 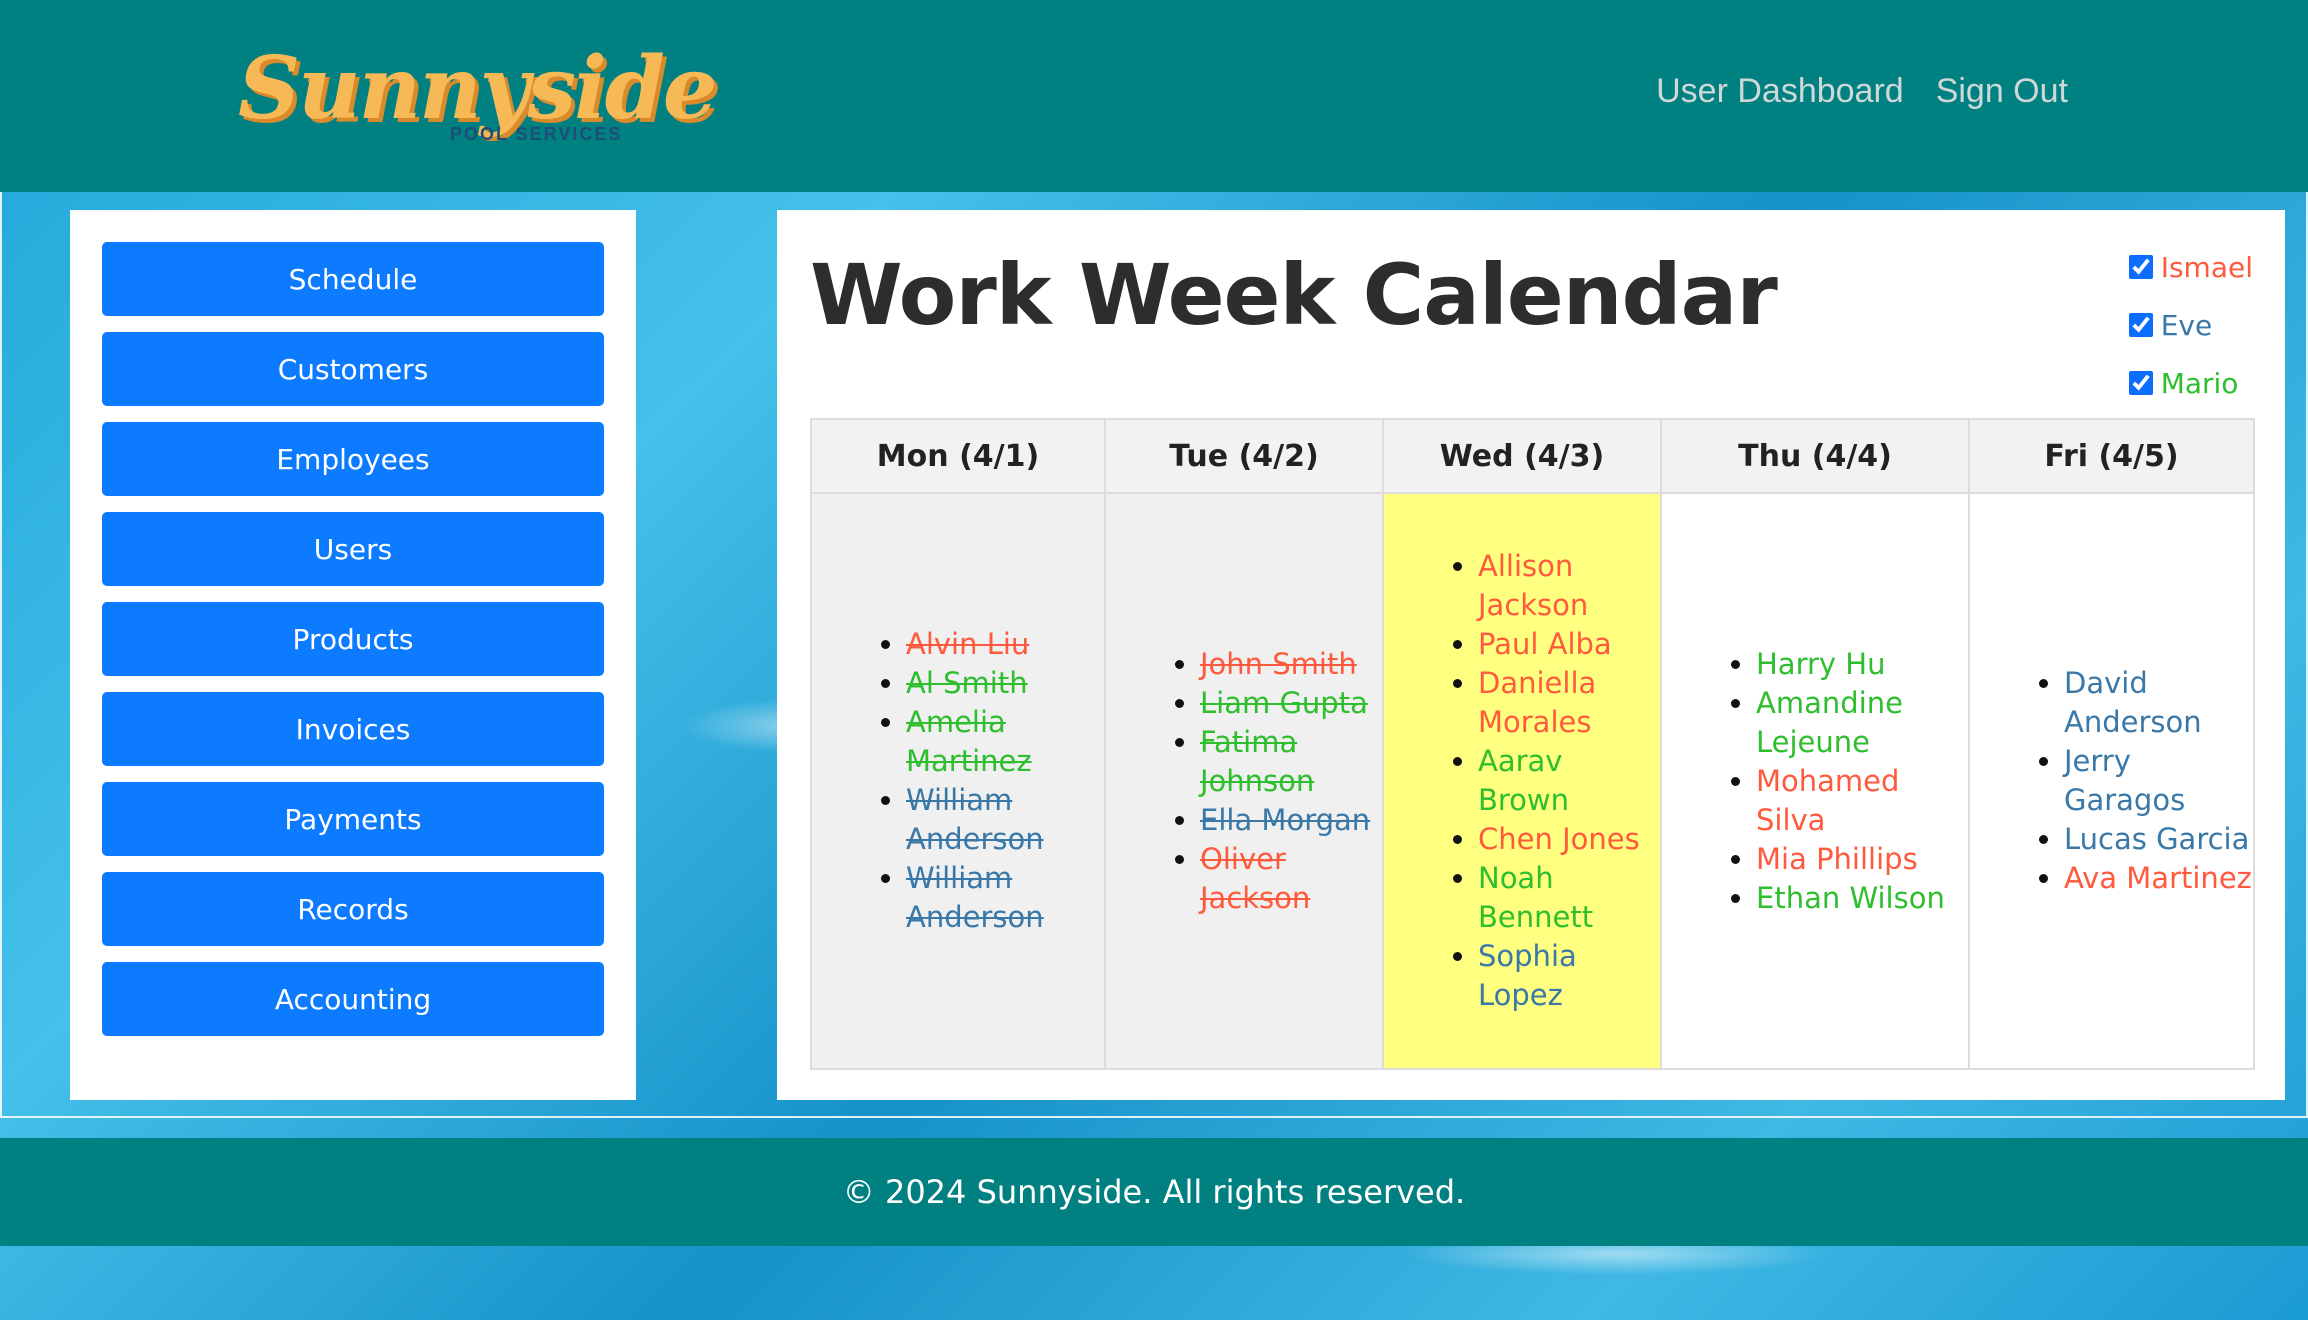 What do you see at coordinates (1244, 456) in the screenshot?
I see `day-header-tue: Tue (4/2)` at bounding box center [1244, 456].